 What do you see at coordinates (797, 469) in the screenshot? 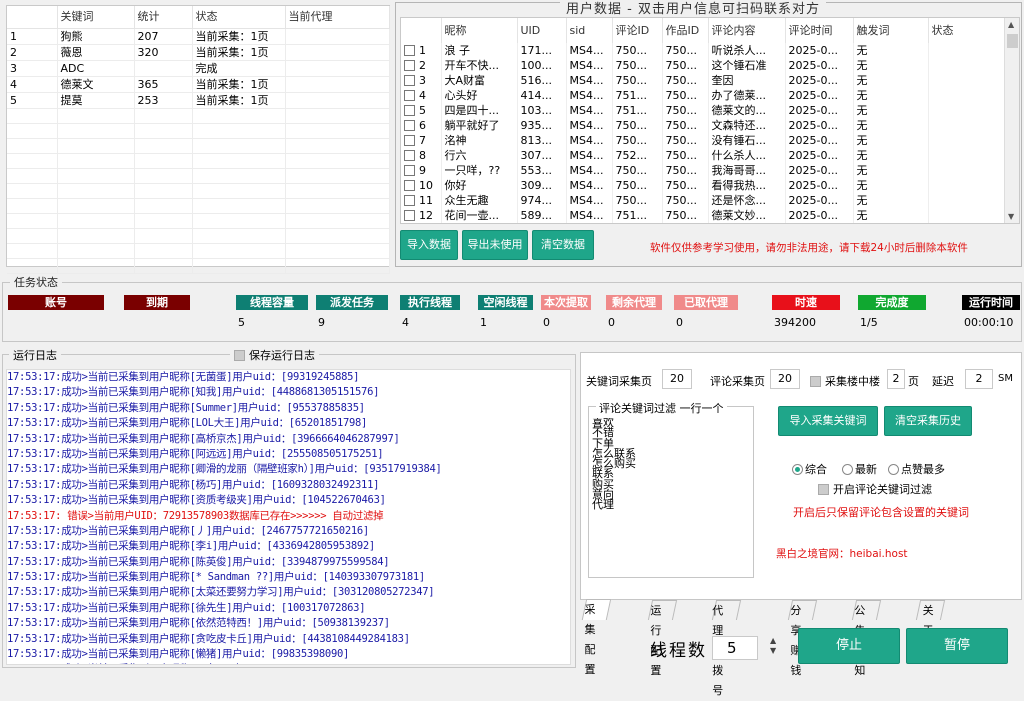
I see `radio-on-icon` at bounding box center [797, 469].